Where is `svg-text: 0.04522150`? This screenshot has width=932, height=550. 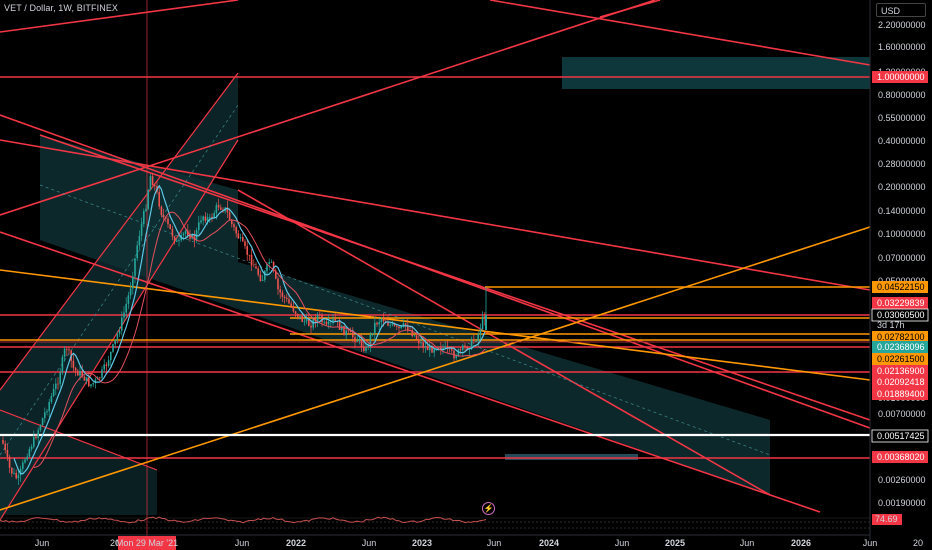
svg-text: 0.04522150 is located at coordinates (901, 287).